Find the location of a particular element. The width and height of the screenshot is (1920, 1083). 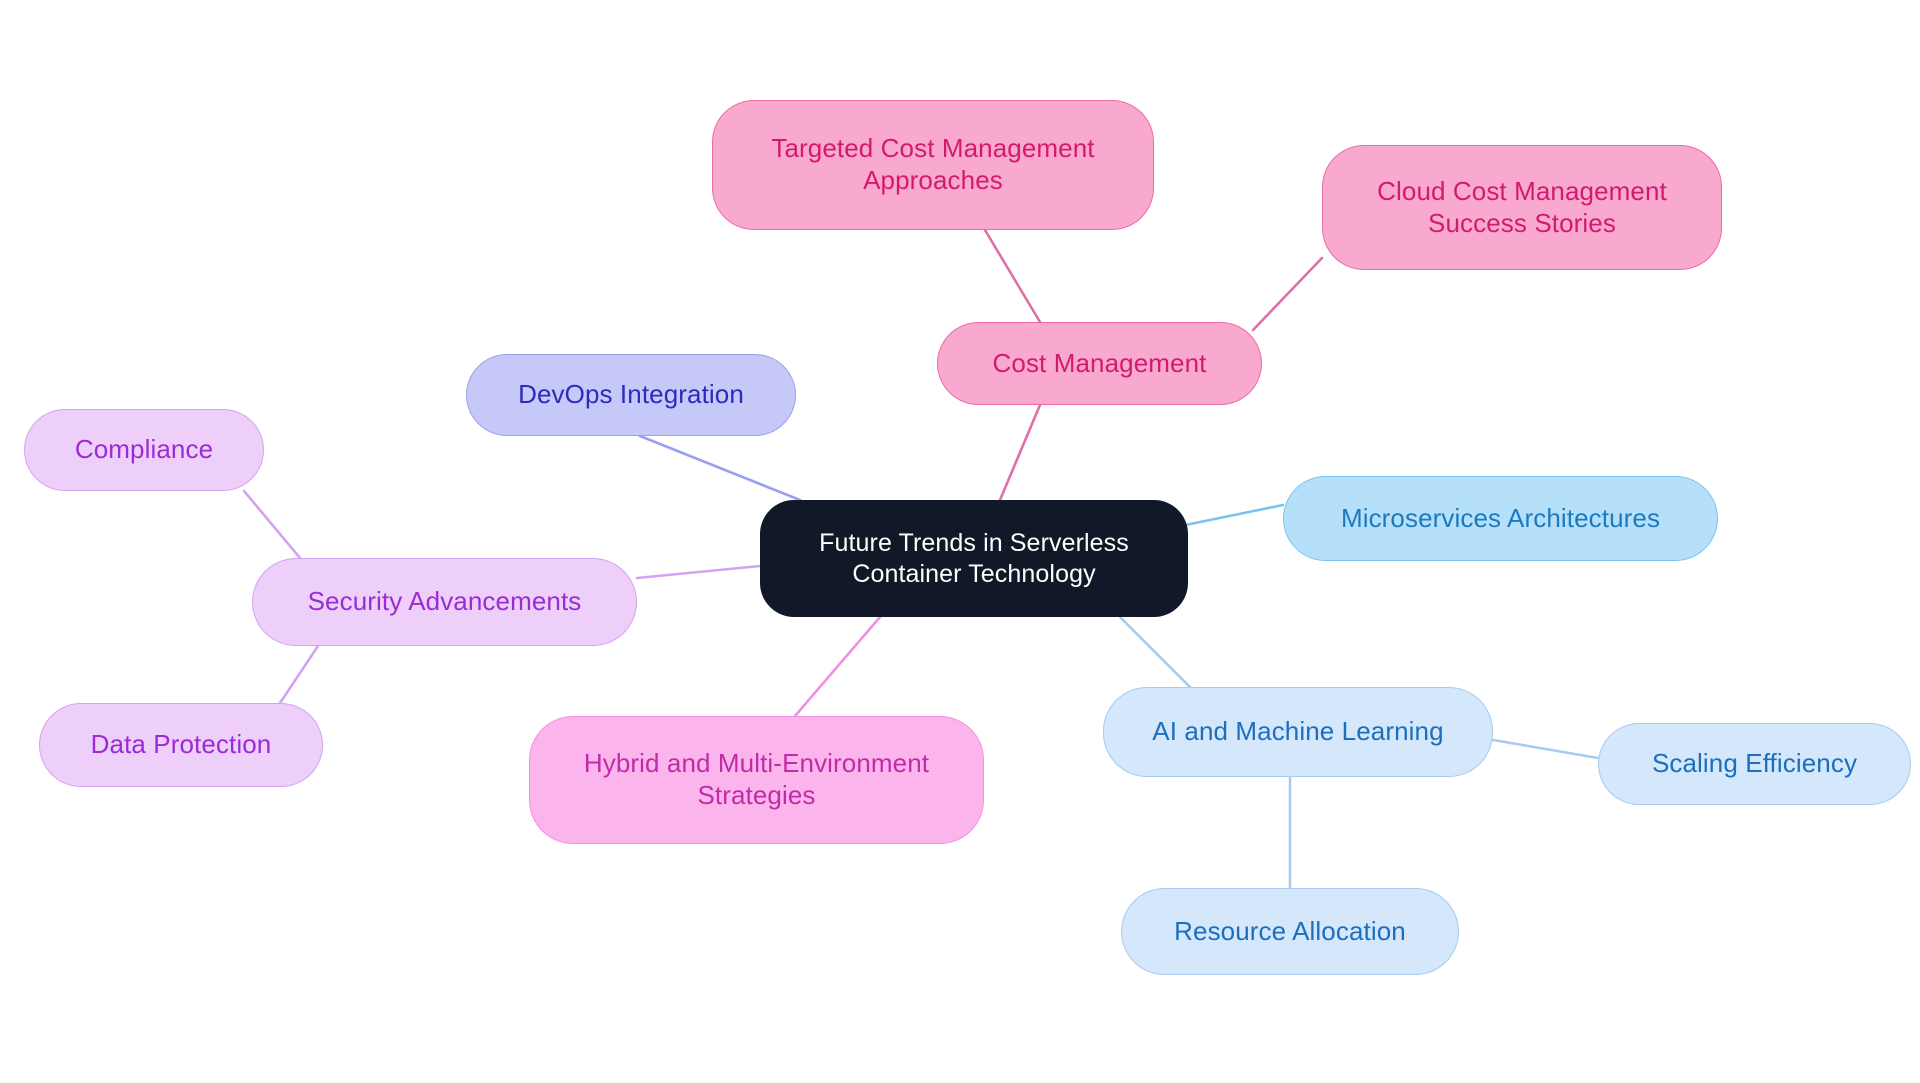

edge-security-advancements-to-data-protection is located at coordinates (299, 674).